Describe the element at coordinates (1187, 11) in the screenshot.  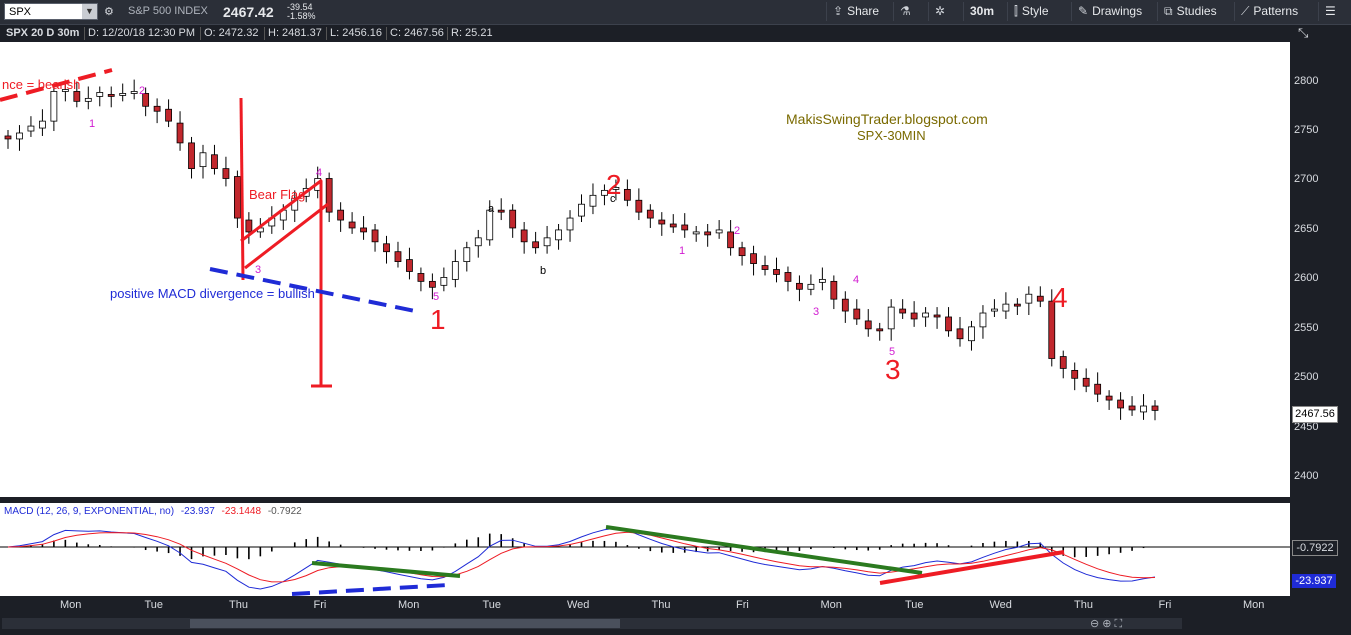
I see `studies-button: ⧉ Studies` at that location.